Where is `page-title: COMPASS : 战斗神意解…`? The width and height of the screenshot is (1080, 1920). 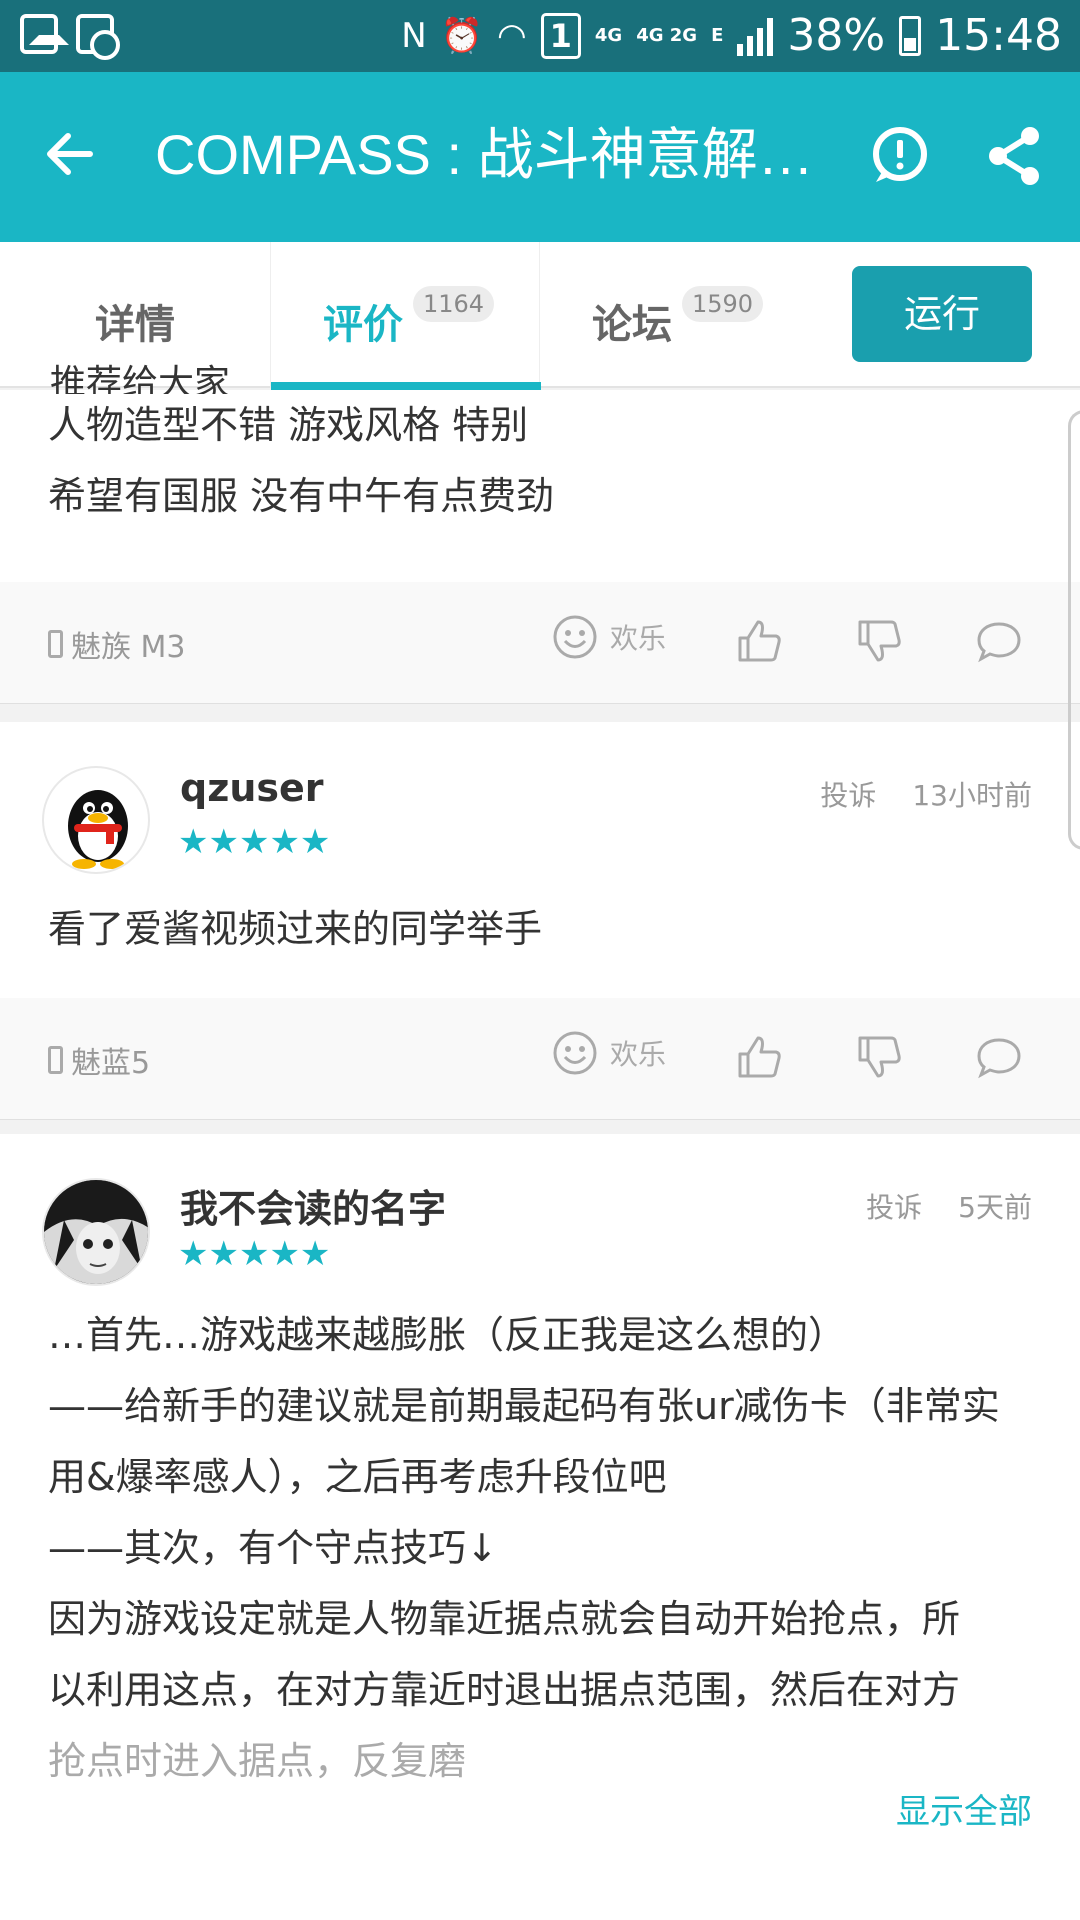
page-title: COMPASS : 战斗神意解… is located at coordinates (484, 154).